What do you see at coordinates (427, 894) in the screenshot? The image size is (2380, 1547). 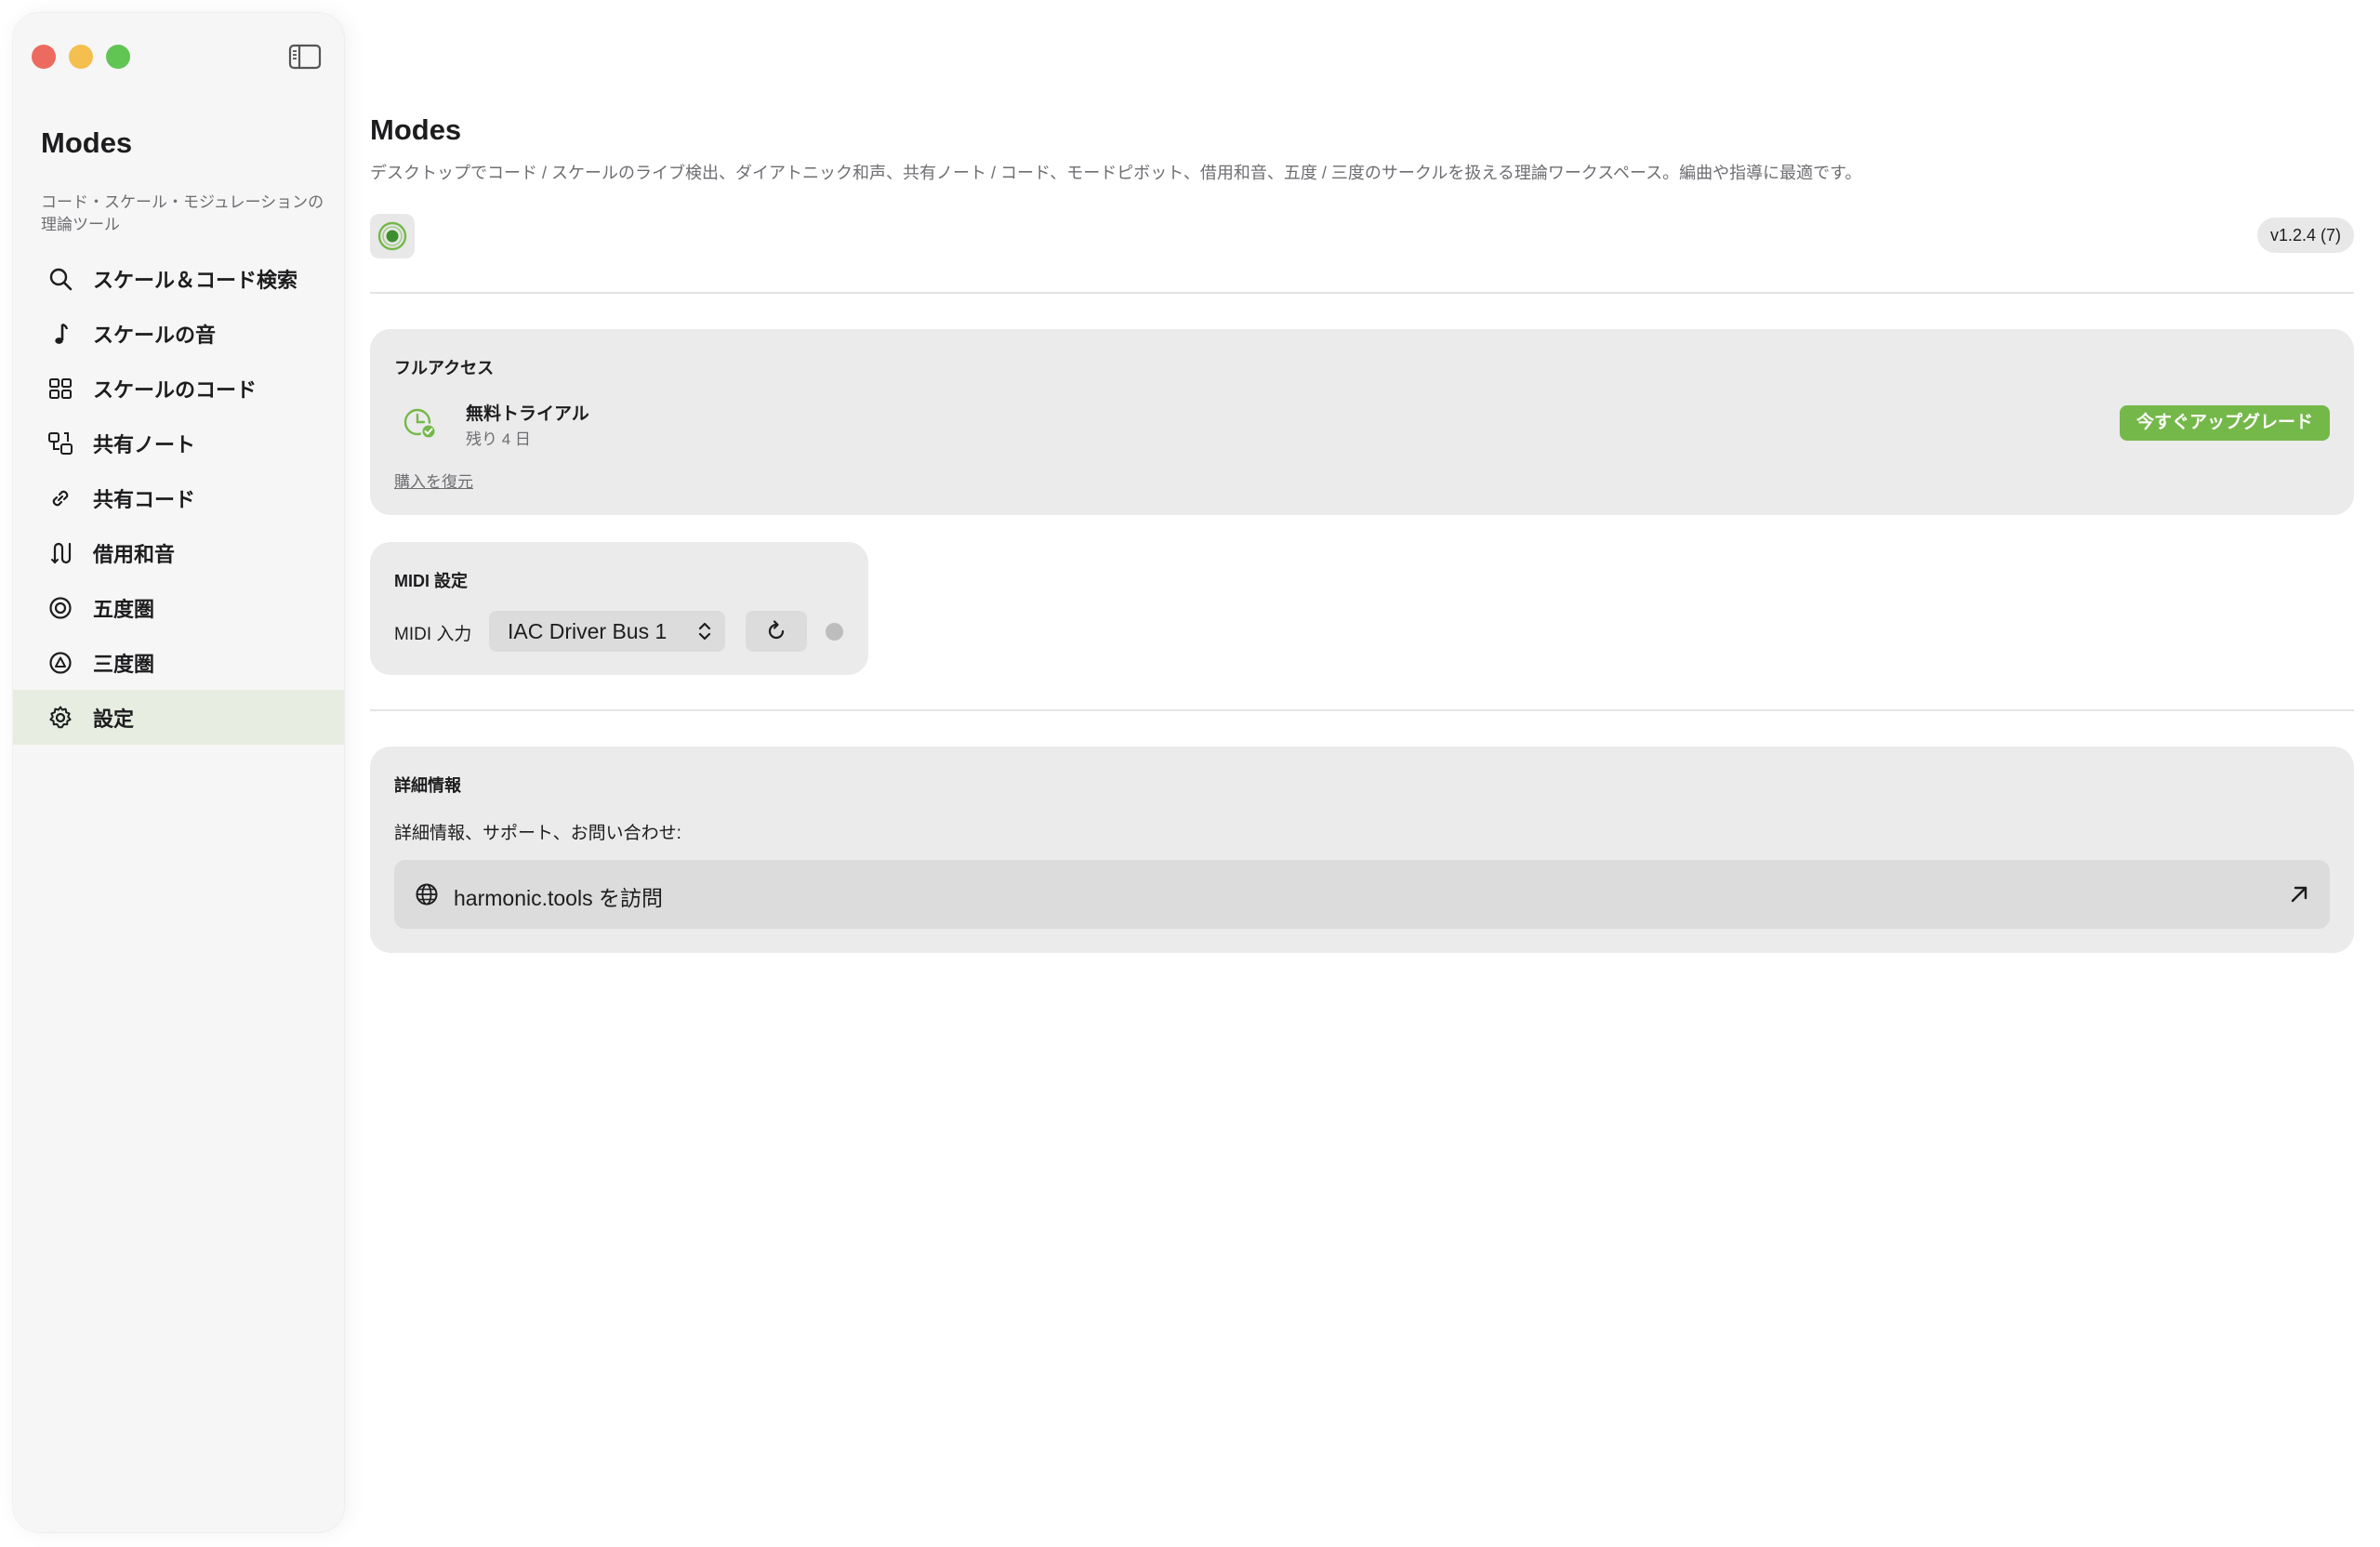 I see `globe-icon` at bounding box center [427, 894].